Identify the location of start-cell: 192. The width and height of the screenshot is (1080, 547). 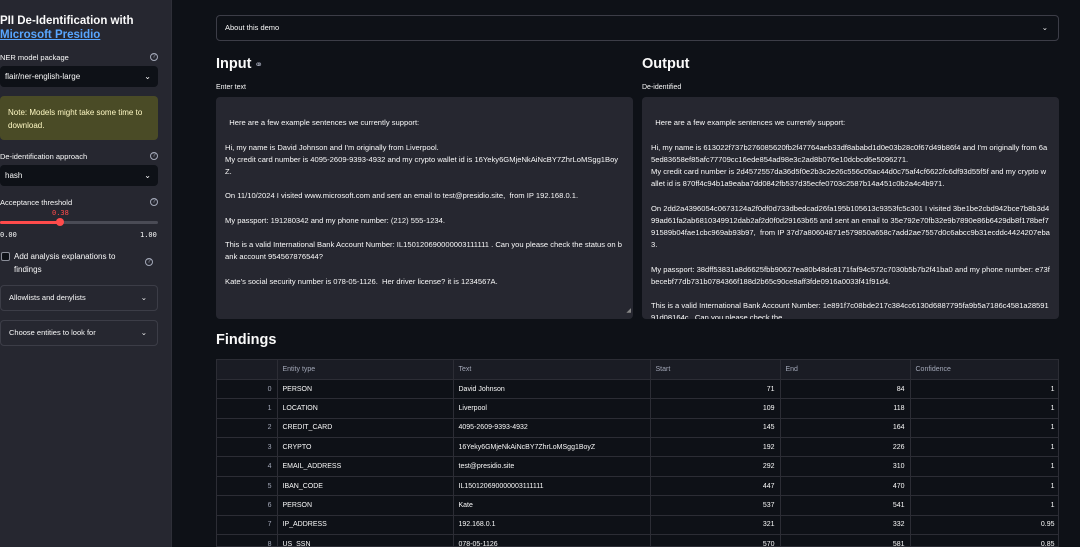
(715, 447).